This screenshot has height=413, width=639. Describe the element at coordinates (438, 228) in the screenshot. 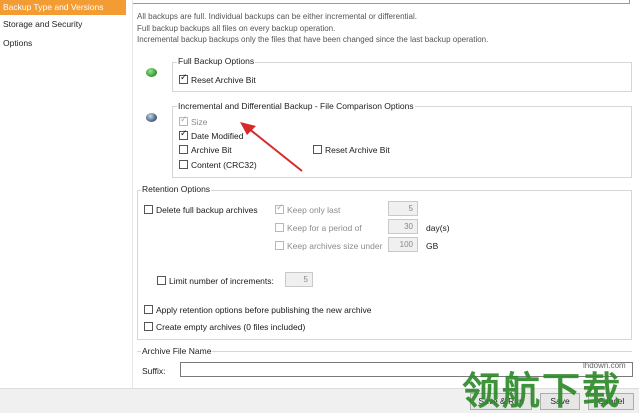

I see `keep-period-unit: day(s)` at that location.